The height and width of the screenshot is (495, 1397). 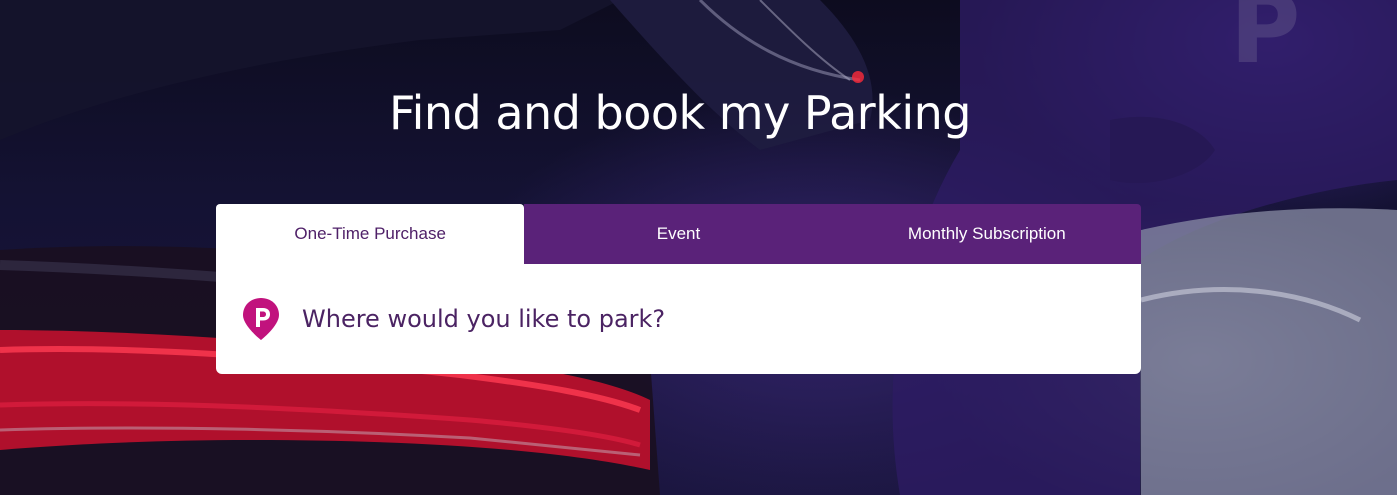 What do you see at coordinates (370, 234) in the screenshot?
I see `tab-one-time-purchase: One-Time Purchase` at bounding box center [370, 234].